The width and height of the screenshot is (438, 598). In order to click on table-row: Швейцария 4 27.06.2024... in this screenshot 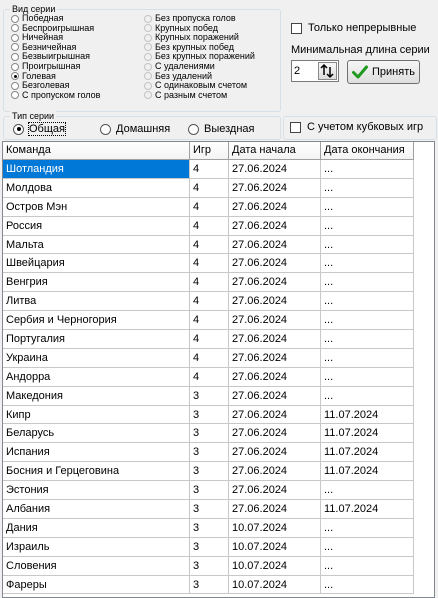, I will do `click(218, 264)`.